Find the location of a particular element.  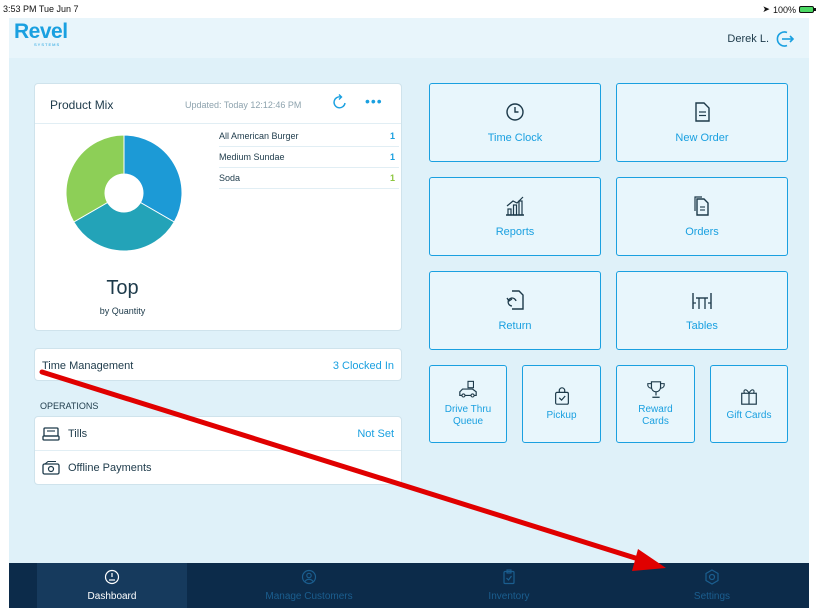

location-icon: ➤ is located at coordinates (766, 9).